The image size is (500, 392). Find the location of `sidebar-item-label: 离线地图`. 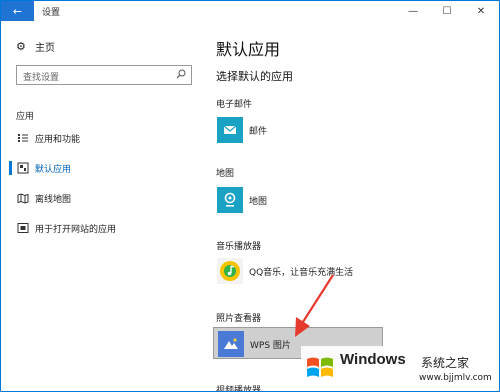

sidebar-item-label: 离线地图 is located at coordinates (53, 200).